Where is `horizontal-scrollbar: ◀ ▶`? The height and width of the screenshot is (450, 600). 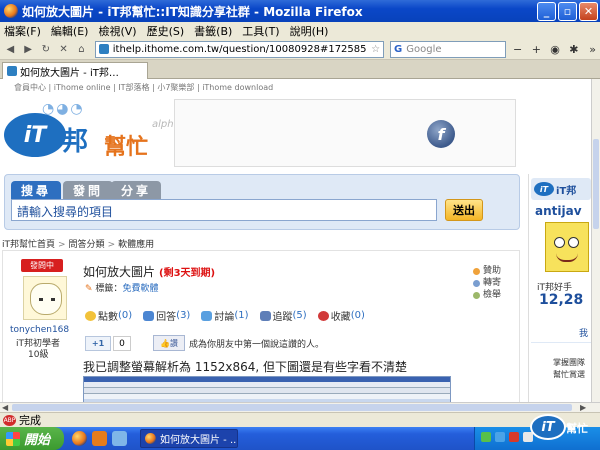
horizontal-scrollbar: ◀ ▶ is located at coordinates (300, 407).